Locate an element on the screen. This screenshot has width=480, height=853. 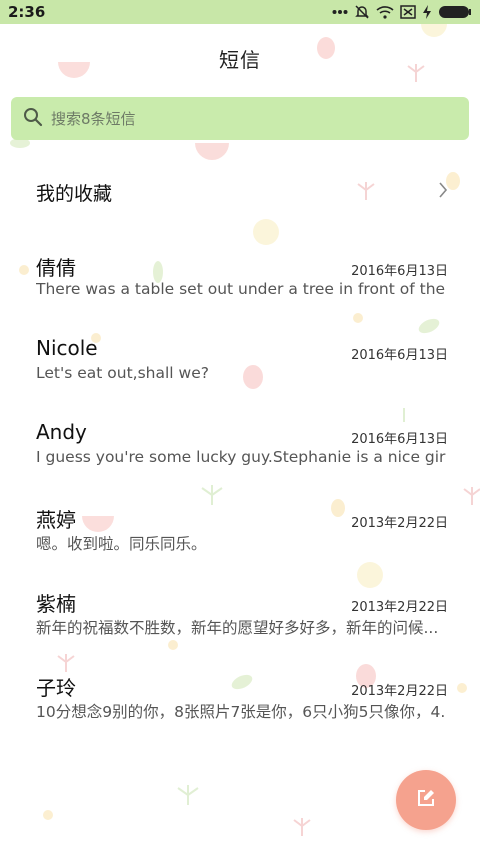
wifi-icon is located at coordinates (385, 12).